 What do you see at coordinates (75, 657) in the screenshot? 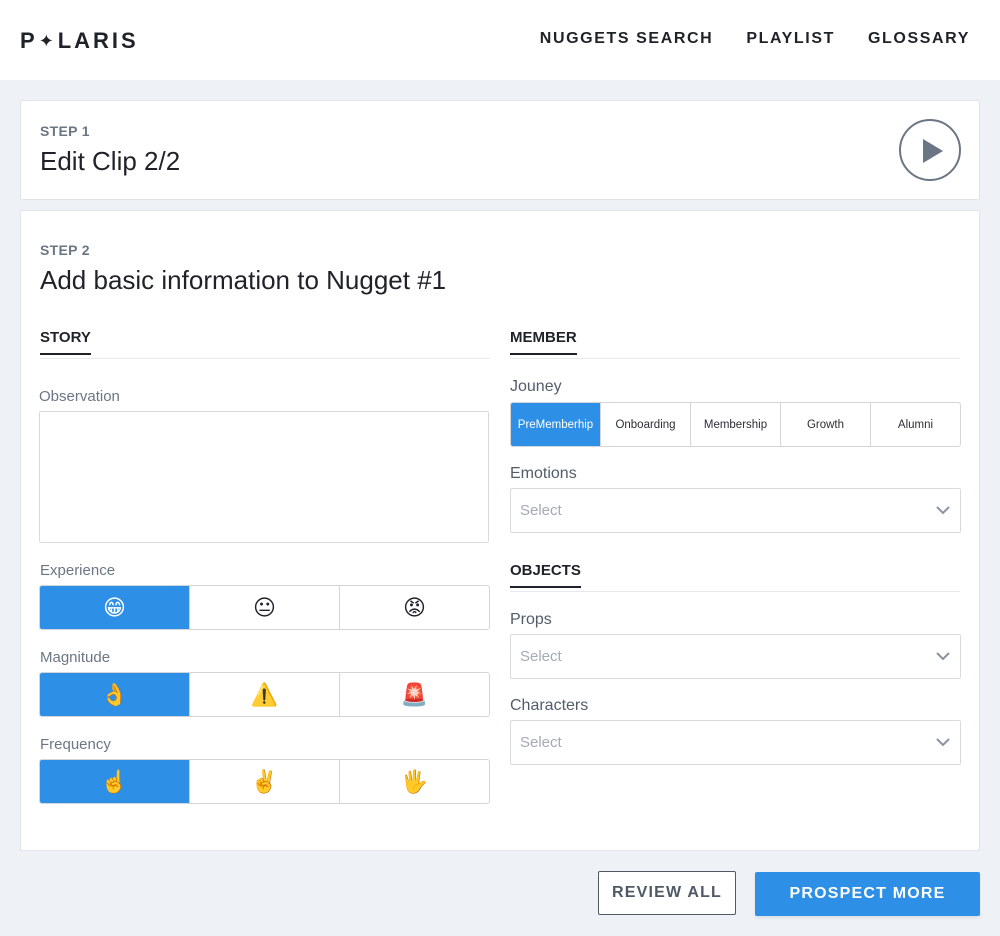
I see `magnitude-label: Magnitude` at bounding box center [75, 657].